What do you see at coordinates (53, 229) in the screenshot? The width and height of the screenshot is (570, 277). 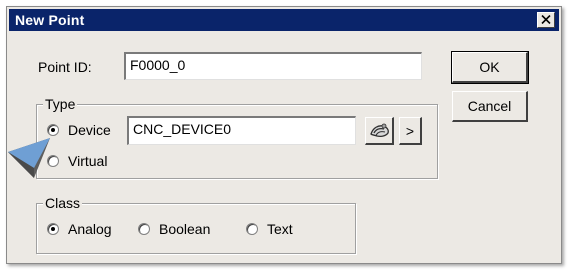 I see `analog-radio` at bounding box center [53, 229].